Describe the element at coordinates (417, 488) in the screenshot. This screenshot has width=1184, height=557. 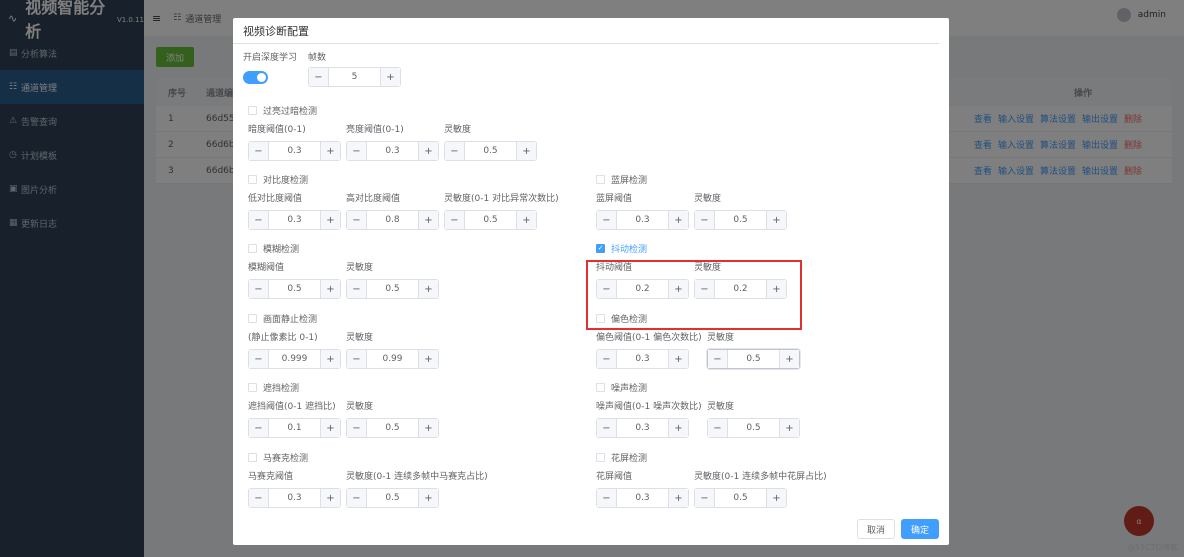
I see `mosaic-field-1: 灵敏度(0-1 连续多帧中马赛克占比) −0.5 +` at that location.